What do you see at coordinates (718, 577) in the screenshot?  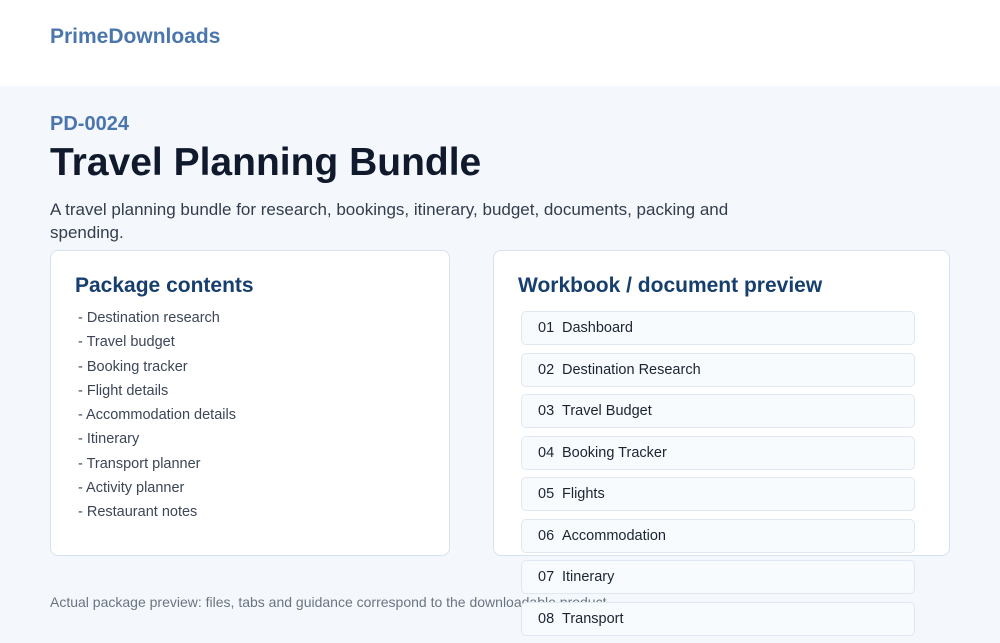 I see `workbook-tab-itinerary: 07 Itinerary` at bounding box center [718, 577].